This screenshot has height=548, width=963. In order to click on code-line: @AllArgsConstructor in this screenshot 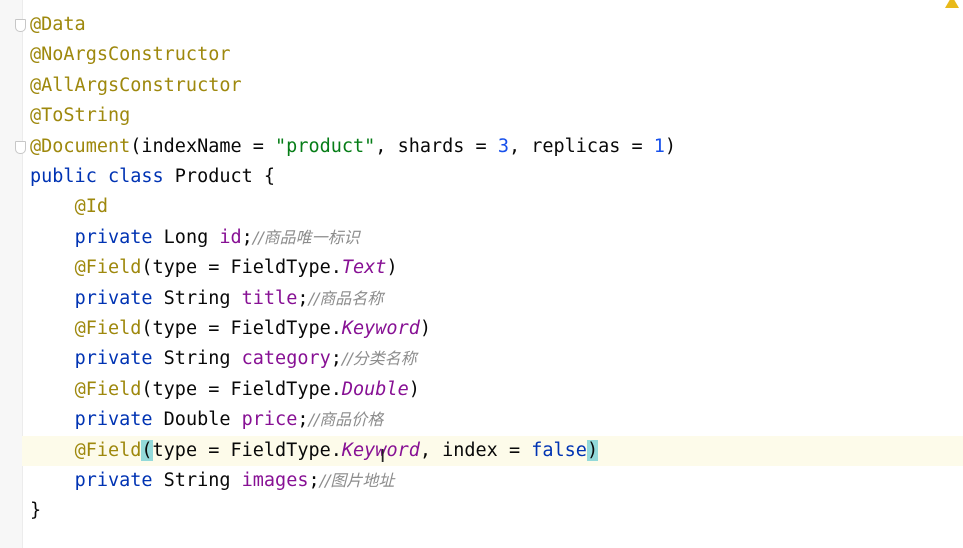, I will do `click(136, 86)`.